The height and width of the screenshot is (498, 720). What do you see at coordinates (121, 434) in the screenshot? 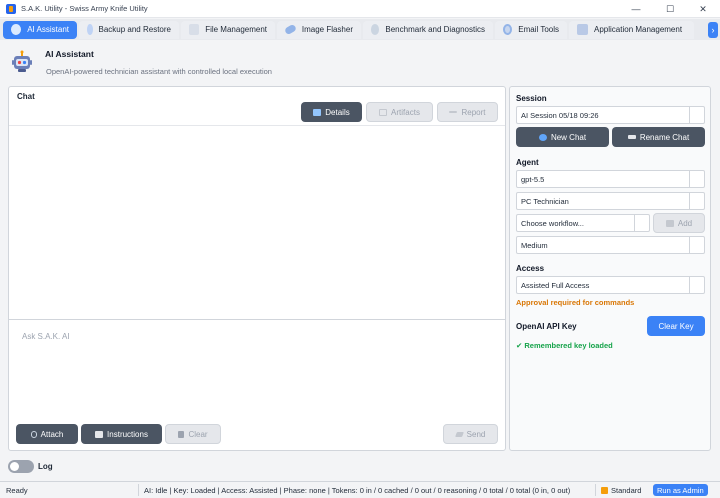
I see `instructions-button: Instructions` at bounding box center [121, 434].